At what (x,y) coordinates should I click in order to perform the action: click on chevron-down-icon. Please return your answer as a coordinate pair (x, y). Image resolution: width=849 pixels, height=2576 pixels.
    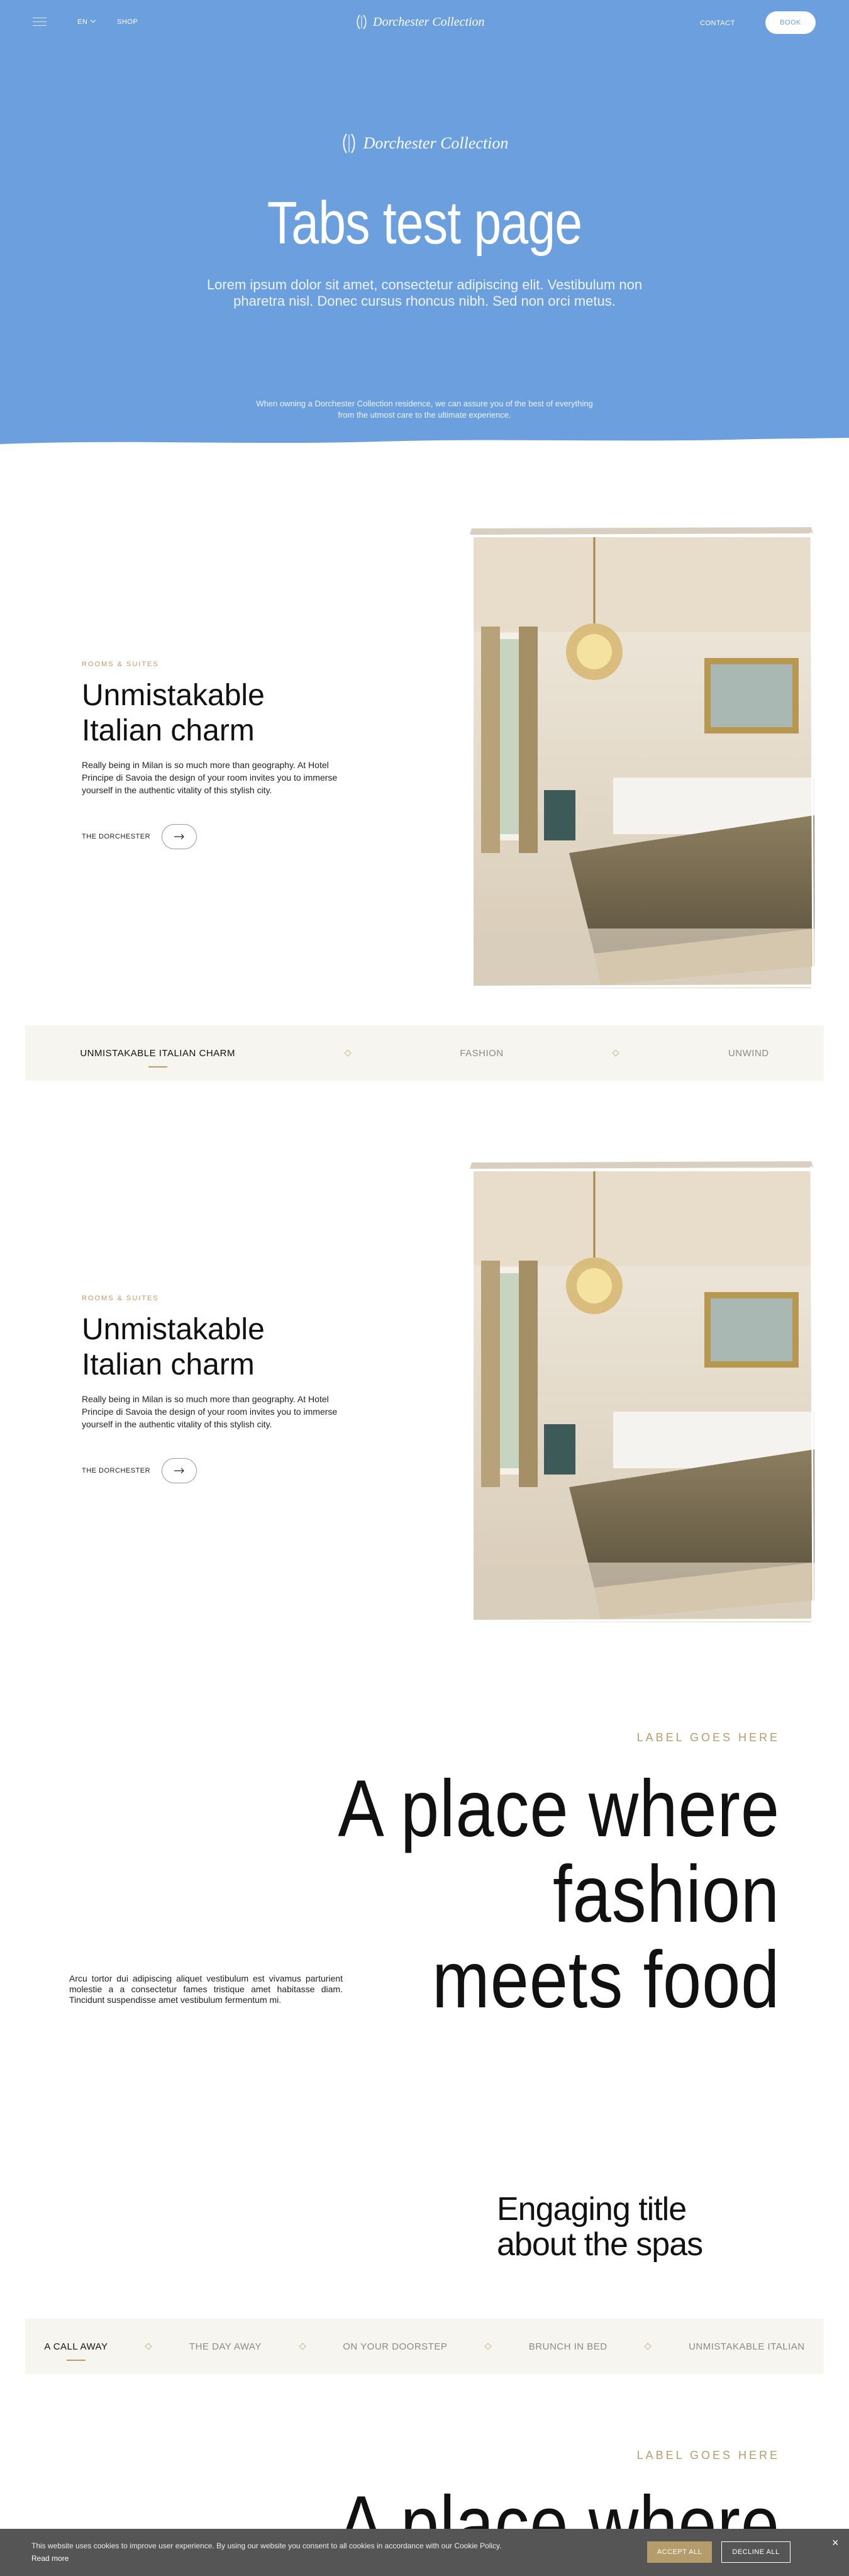
    Looking at the image, I should click on (93, 20).